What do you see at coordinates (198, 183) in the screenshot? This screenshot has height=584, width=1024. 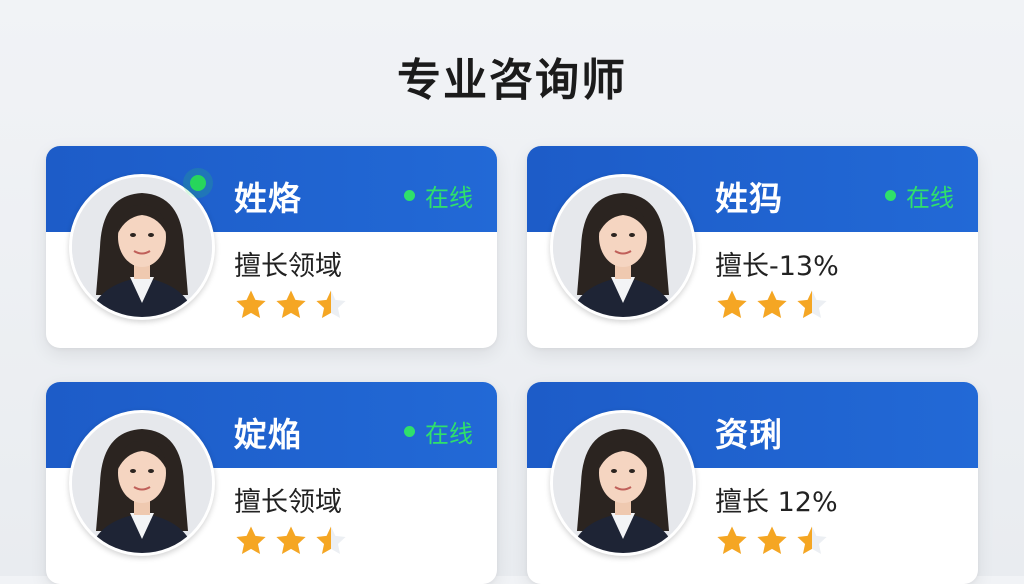 I see `avatar-online-indicator` at bounding box center [198, 183].